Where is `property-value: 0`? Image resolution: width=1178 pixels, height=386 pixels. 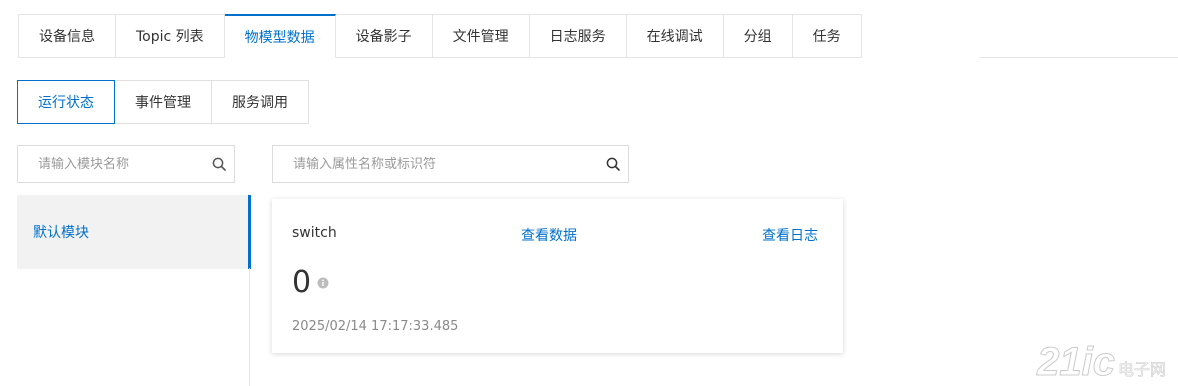 property-value: 0 is located at coordinates (302, 282).